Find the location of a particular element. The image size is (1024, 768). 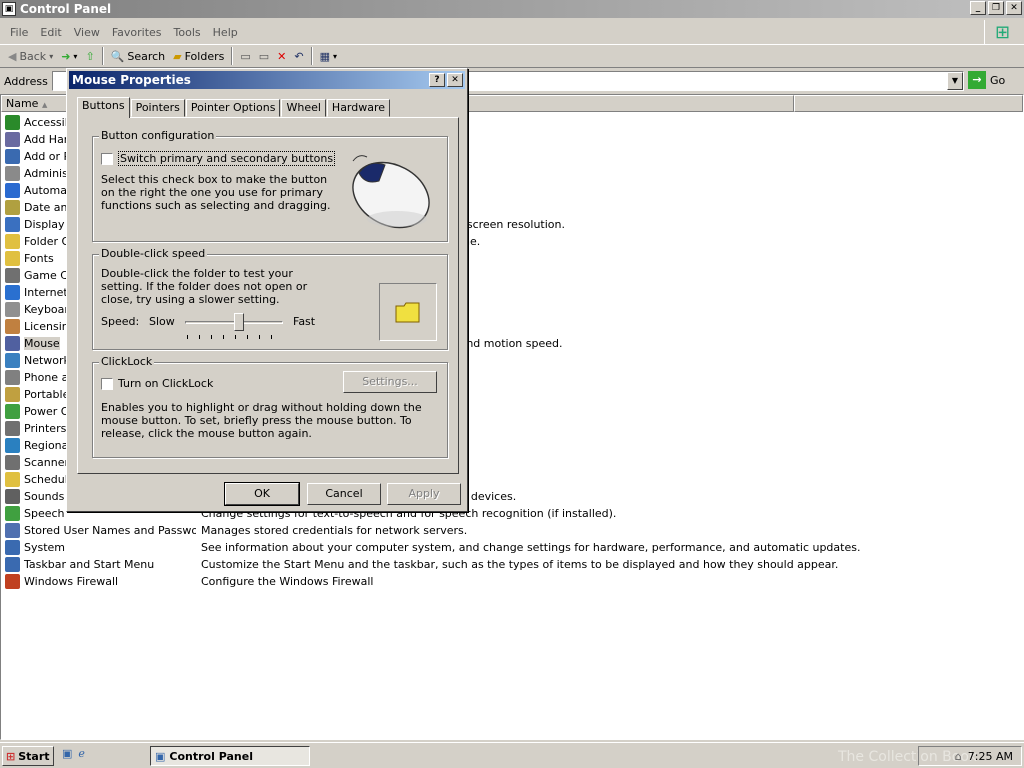

list-item: Windows Firewall is located at coordinates (61, 581).